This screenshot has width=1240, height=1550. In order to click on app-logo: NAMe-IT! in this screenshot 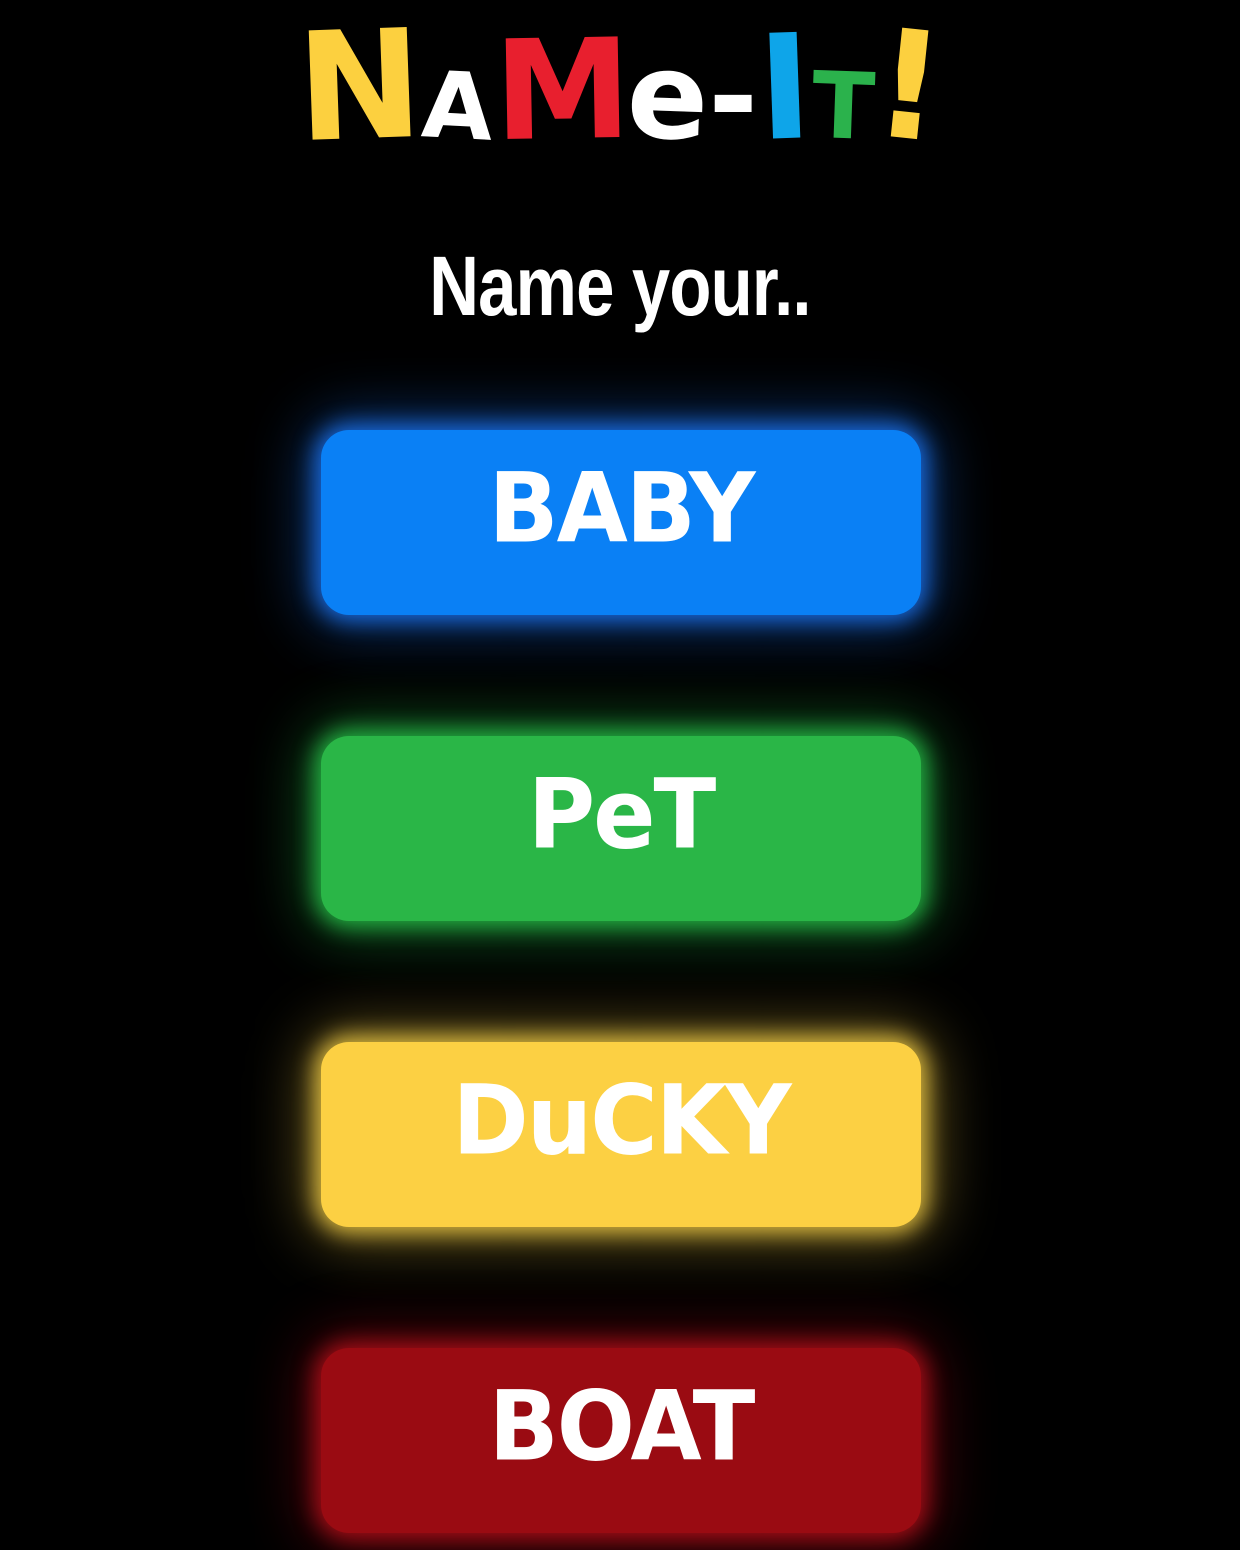, I will do `click(620, 89)`.